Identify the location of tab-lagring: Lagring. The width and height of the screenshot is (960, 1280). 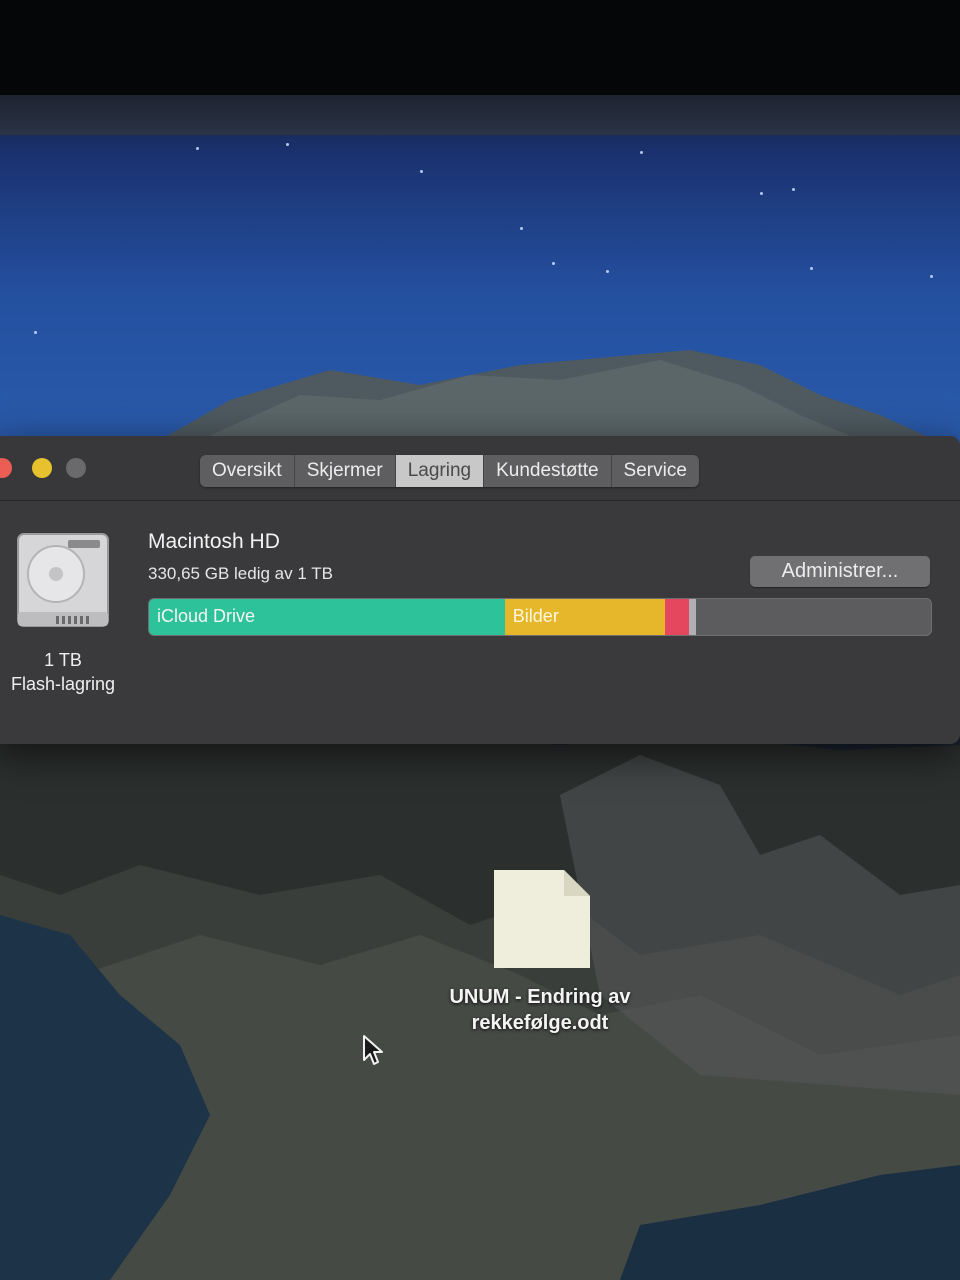
(440, 471).